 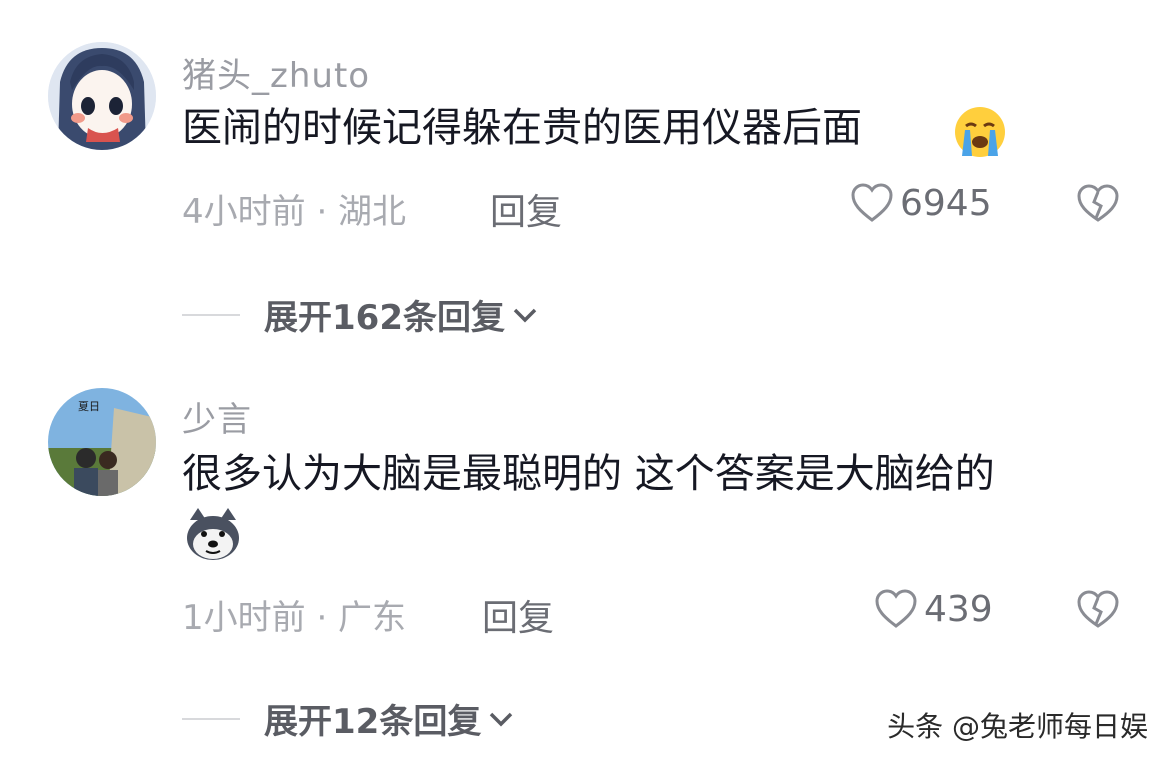 What do you see at coordinates (946, 203) in the screenshot?
I see `like-count: 6945` at bounding box center [946, 203].